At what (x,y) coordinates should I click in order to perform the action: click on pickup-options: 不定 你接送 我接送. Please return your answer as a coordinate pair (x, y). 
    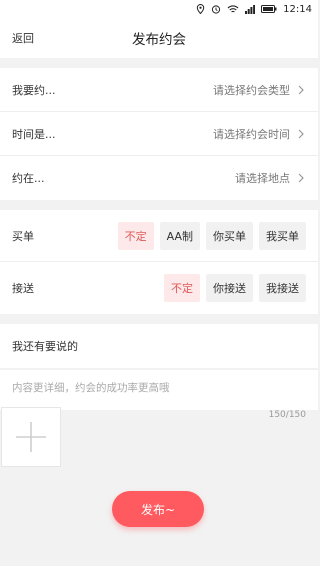
    Looking at the image, I should click on (235, 288).